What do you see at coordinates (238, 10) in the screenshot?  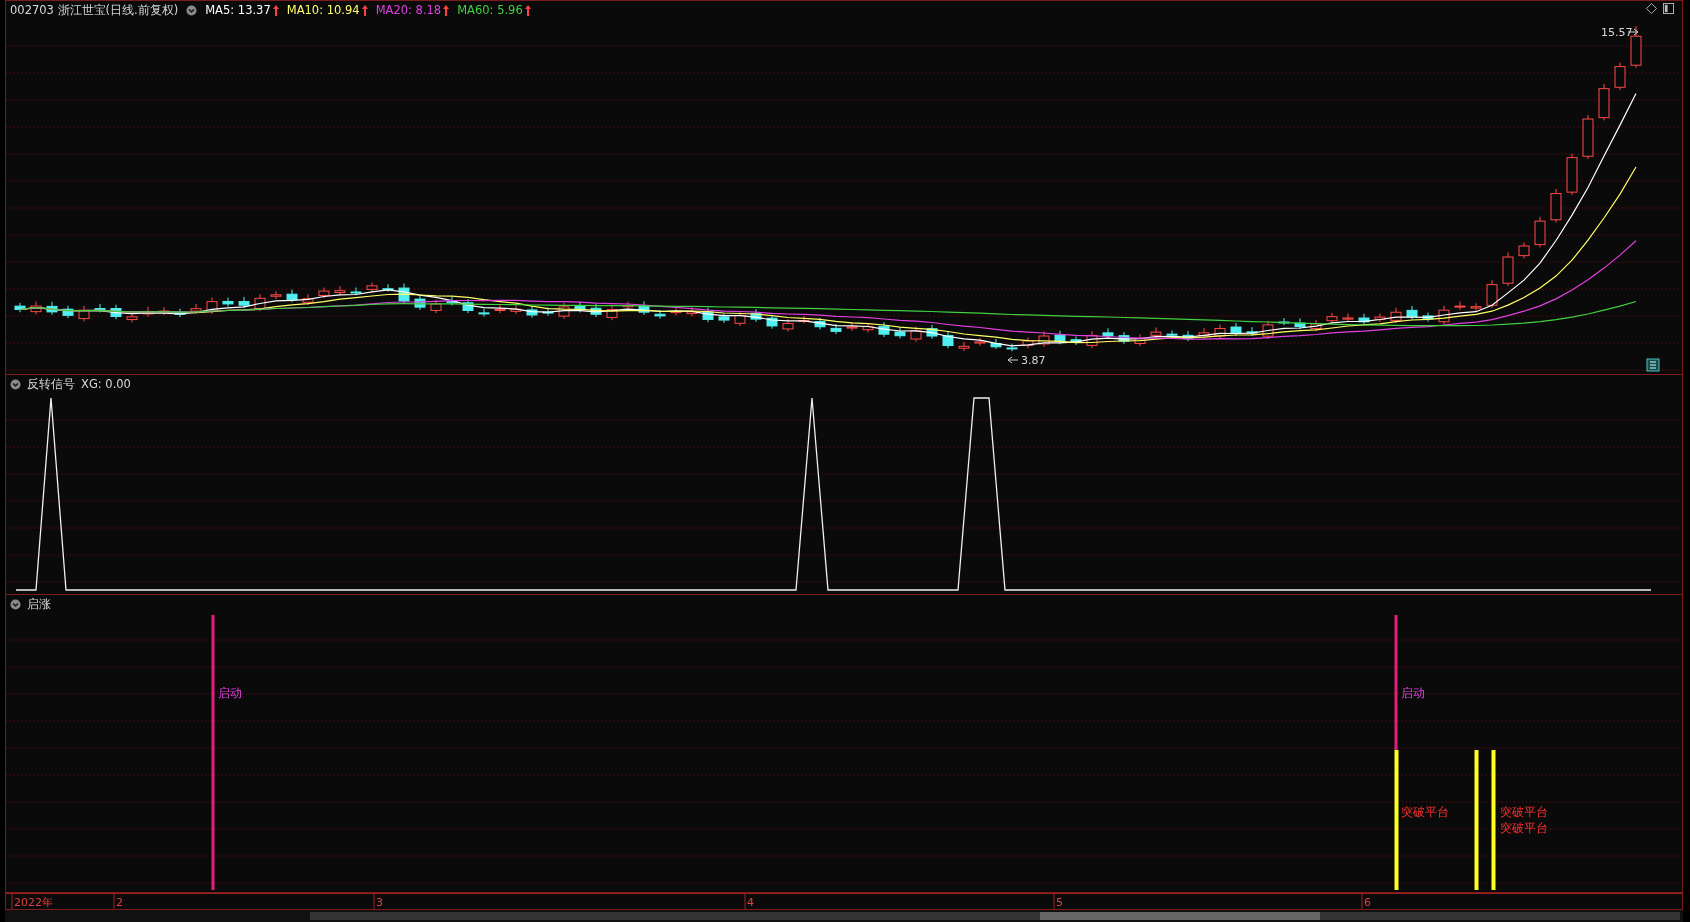 I see `moving-average-label: MA5: 13.37` at bounding box center [238, 10].